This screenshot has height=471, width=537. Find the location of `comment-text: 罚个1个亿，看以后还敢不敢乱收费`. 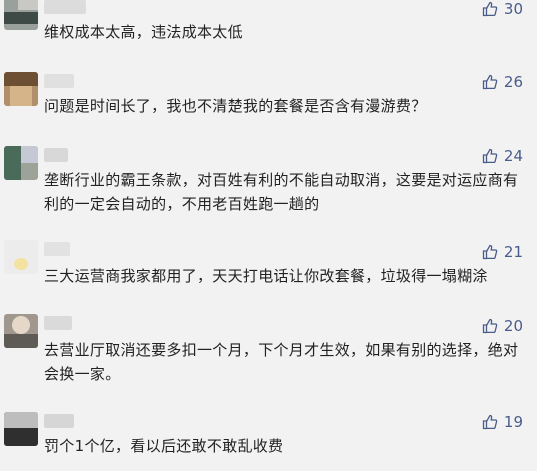

comment-text: 罚个1个亿，看以后还敢不敢乱收费 is located at coordinates (164, 446).